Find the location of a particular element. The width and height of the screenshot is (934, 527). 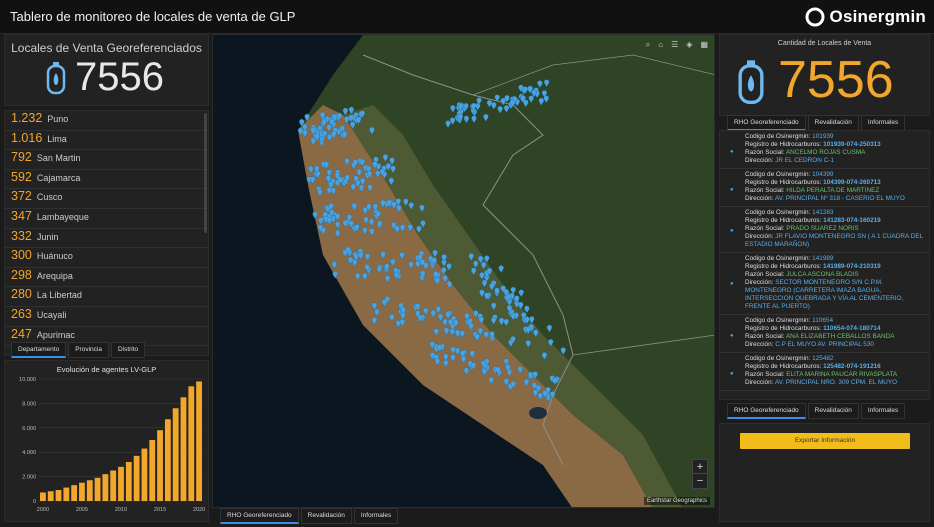

ranking-row: 592 Cajamarca is located at coordinates (106, 180).